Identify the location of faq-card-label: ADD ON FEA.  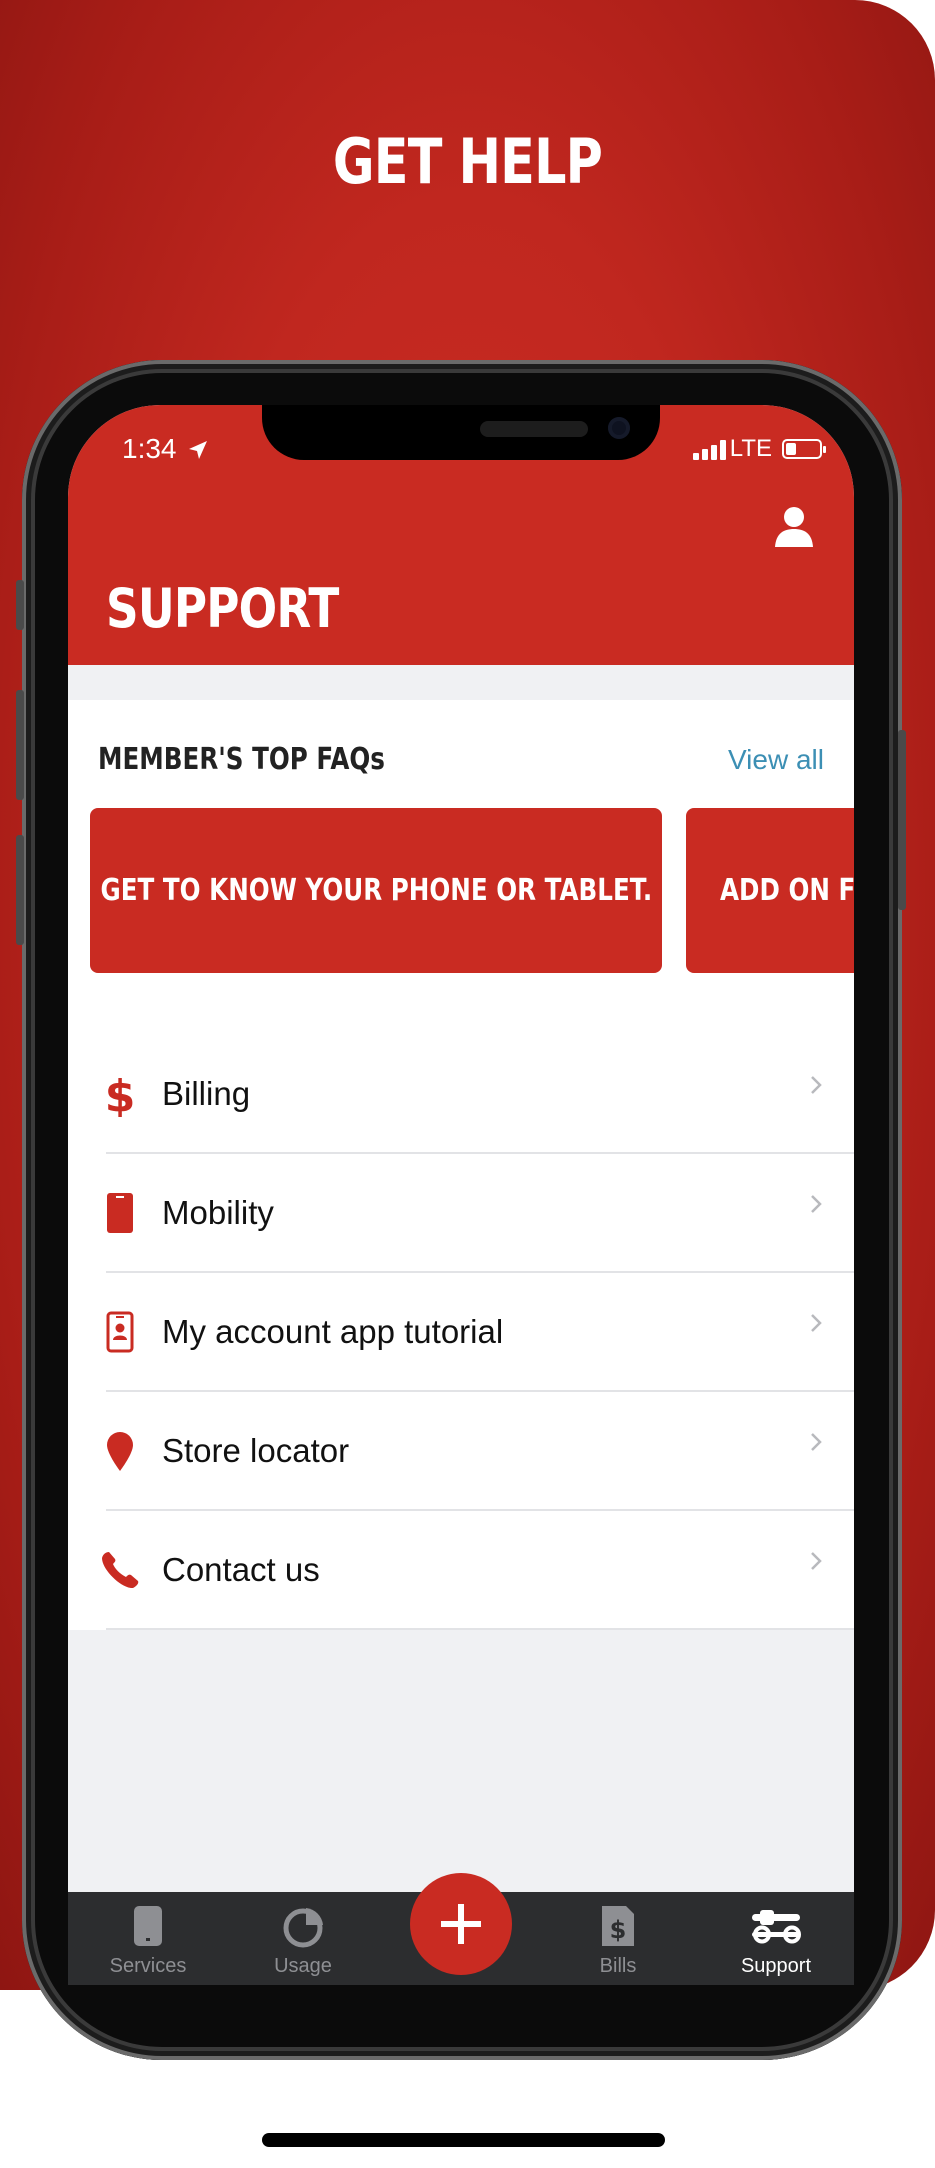
(787, 890).